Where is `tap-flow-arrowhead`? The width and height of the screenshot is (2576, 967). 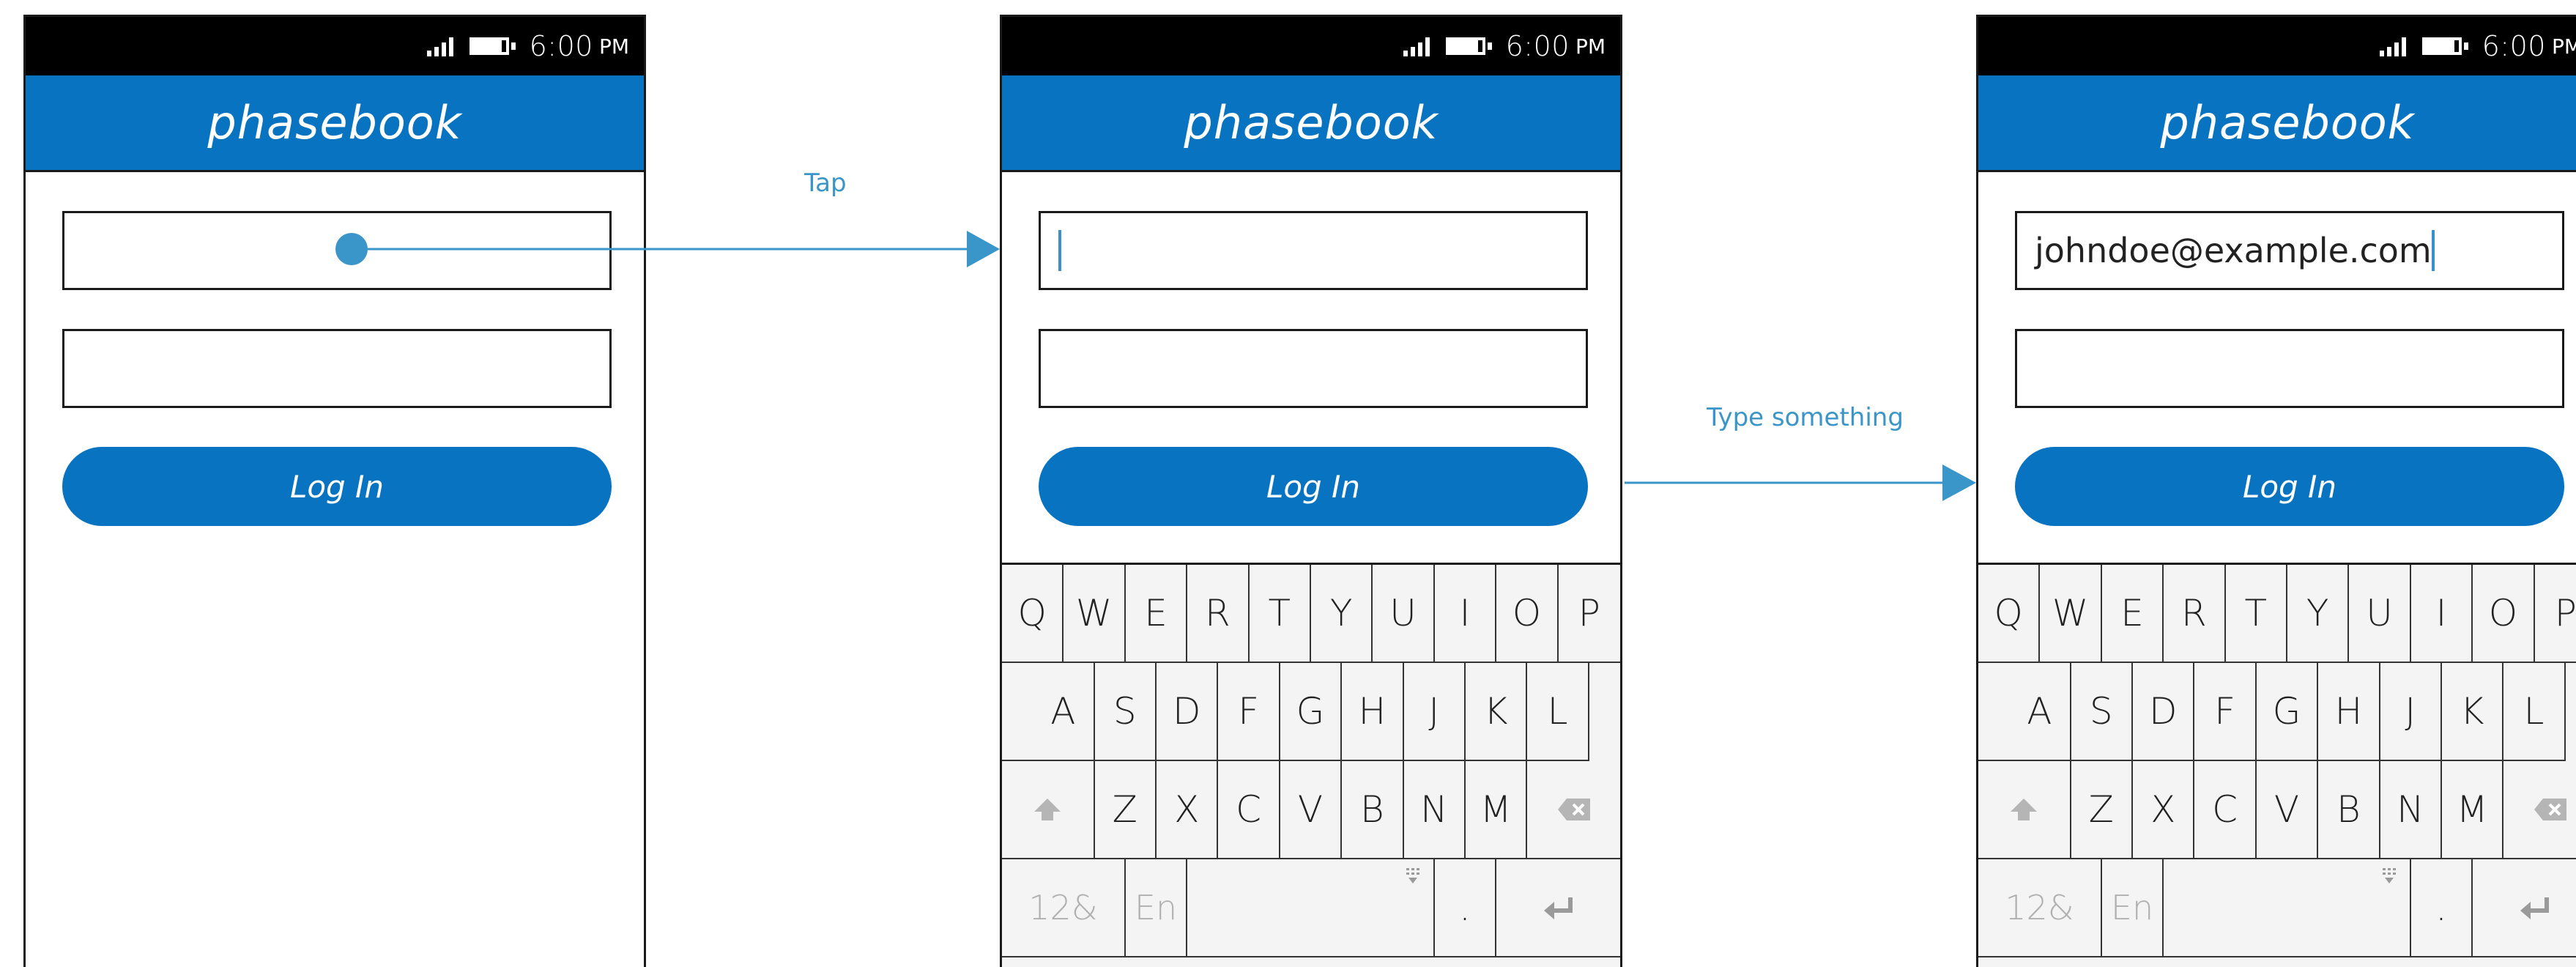 tap-flow-arrowhead is located at coordinates (983, 249).